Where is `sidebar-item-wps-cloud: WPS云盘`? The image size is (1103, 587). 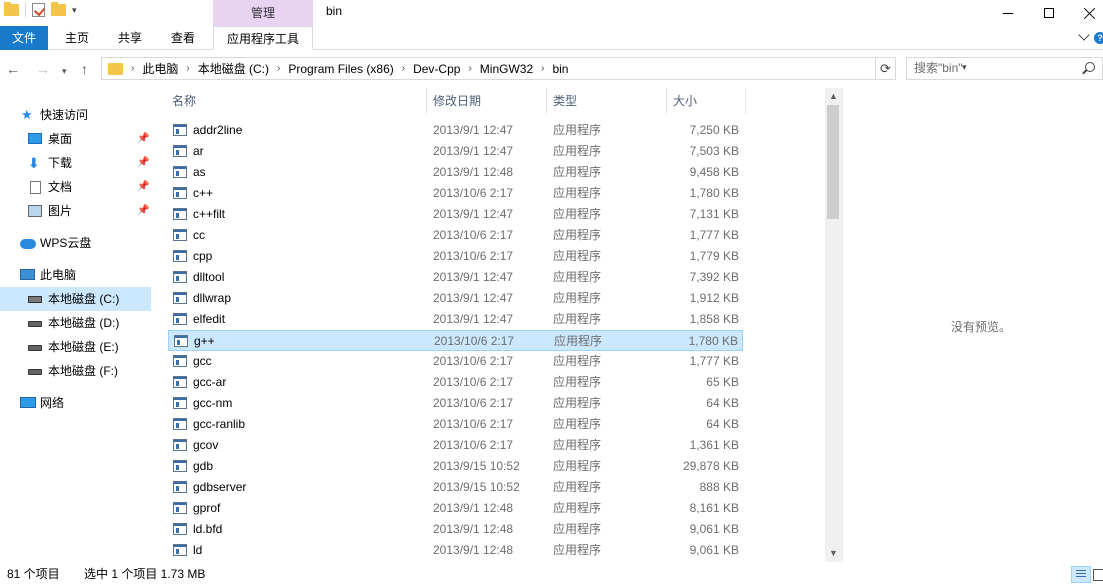
sidebar-item-wps-cloud: WPS云盘 is located at coordinates (75, 243).